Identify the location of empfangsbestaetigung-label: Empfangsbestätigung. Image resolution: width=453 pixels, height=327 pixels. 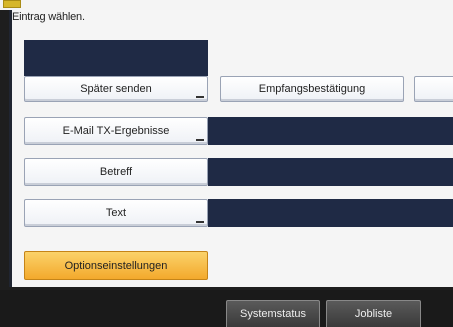
(312, 89).